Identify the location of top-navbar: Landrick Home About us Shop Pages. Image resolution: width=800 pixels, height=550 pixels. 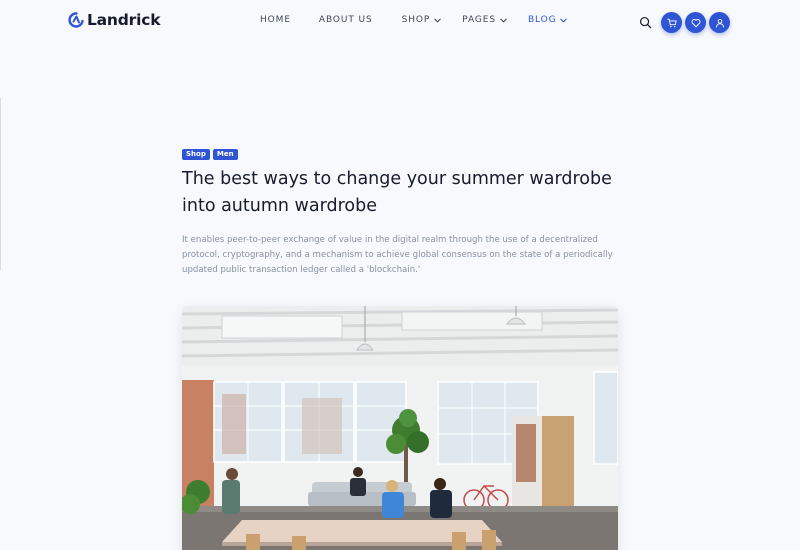
(400, 22).